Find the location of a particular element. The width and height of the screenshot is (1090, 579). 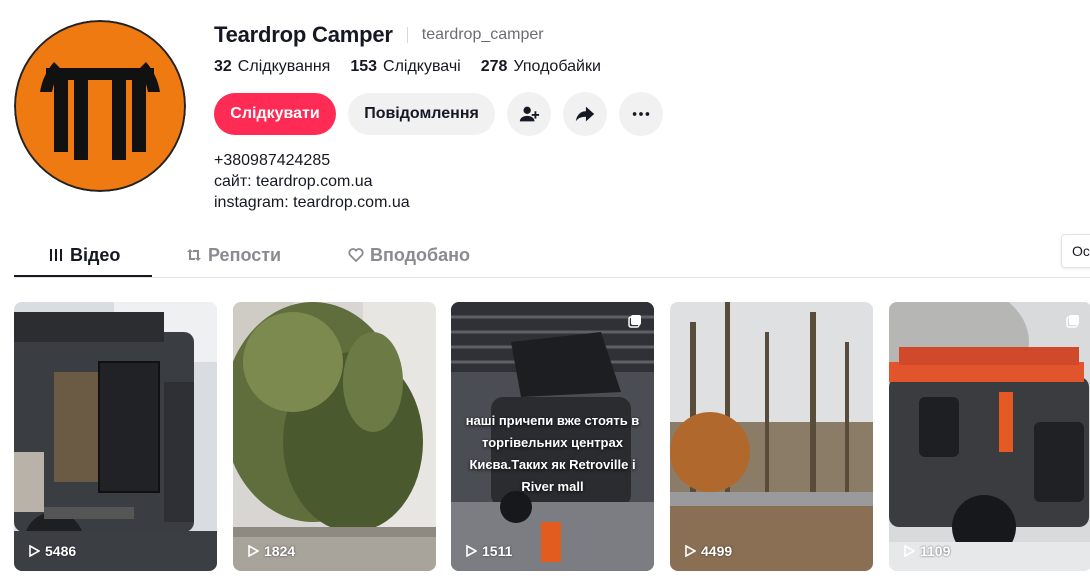

video-card: 1824 is located at coordinates (334, 436).